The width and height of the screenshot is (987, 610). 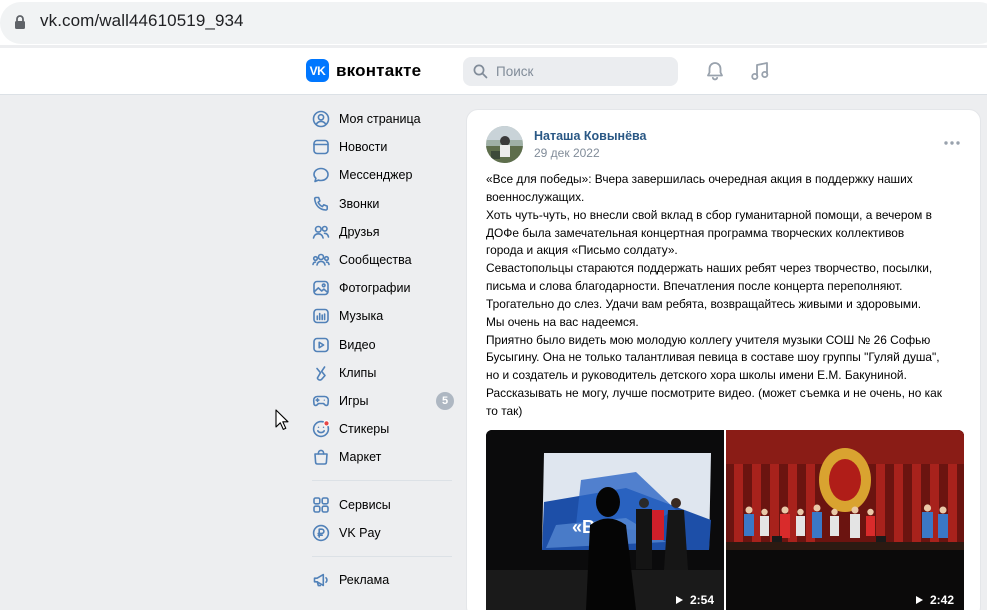 What do you see at coordinates (20, 22) in the screenshot?
I see `lock-icon` at bounding box center [20, 22].